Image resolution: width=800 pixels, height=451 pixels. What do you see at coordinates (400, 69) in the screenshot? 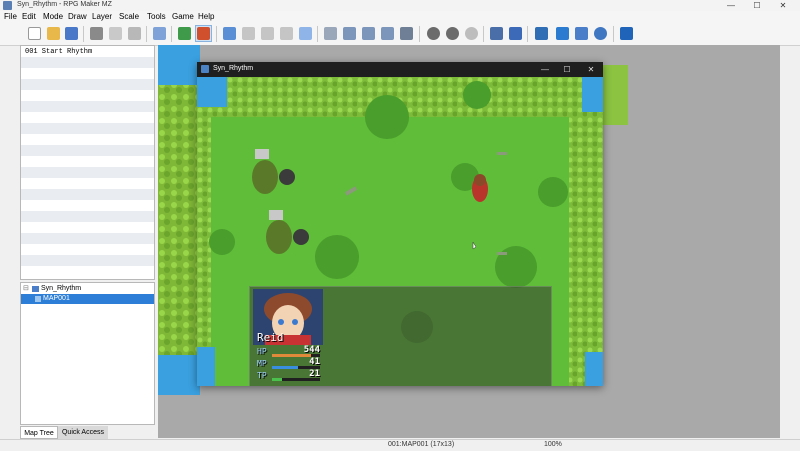
I see `playtest-title-bar: Syn_Rhythm — ☐ ✕` at bounding box center [400, 69].